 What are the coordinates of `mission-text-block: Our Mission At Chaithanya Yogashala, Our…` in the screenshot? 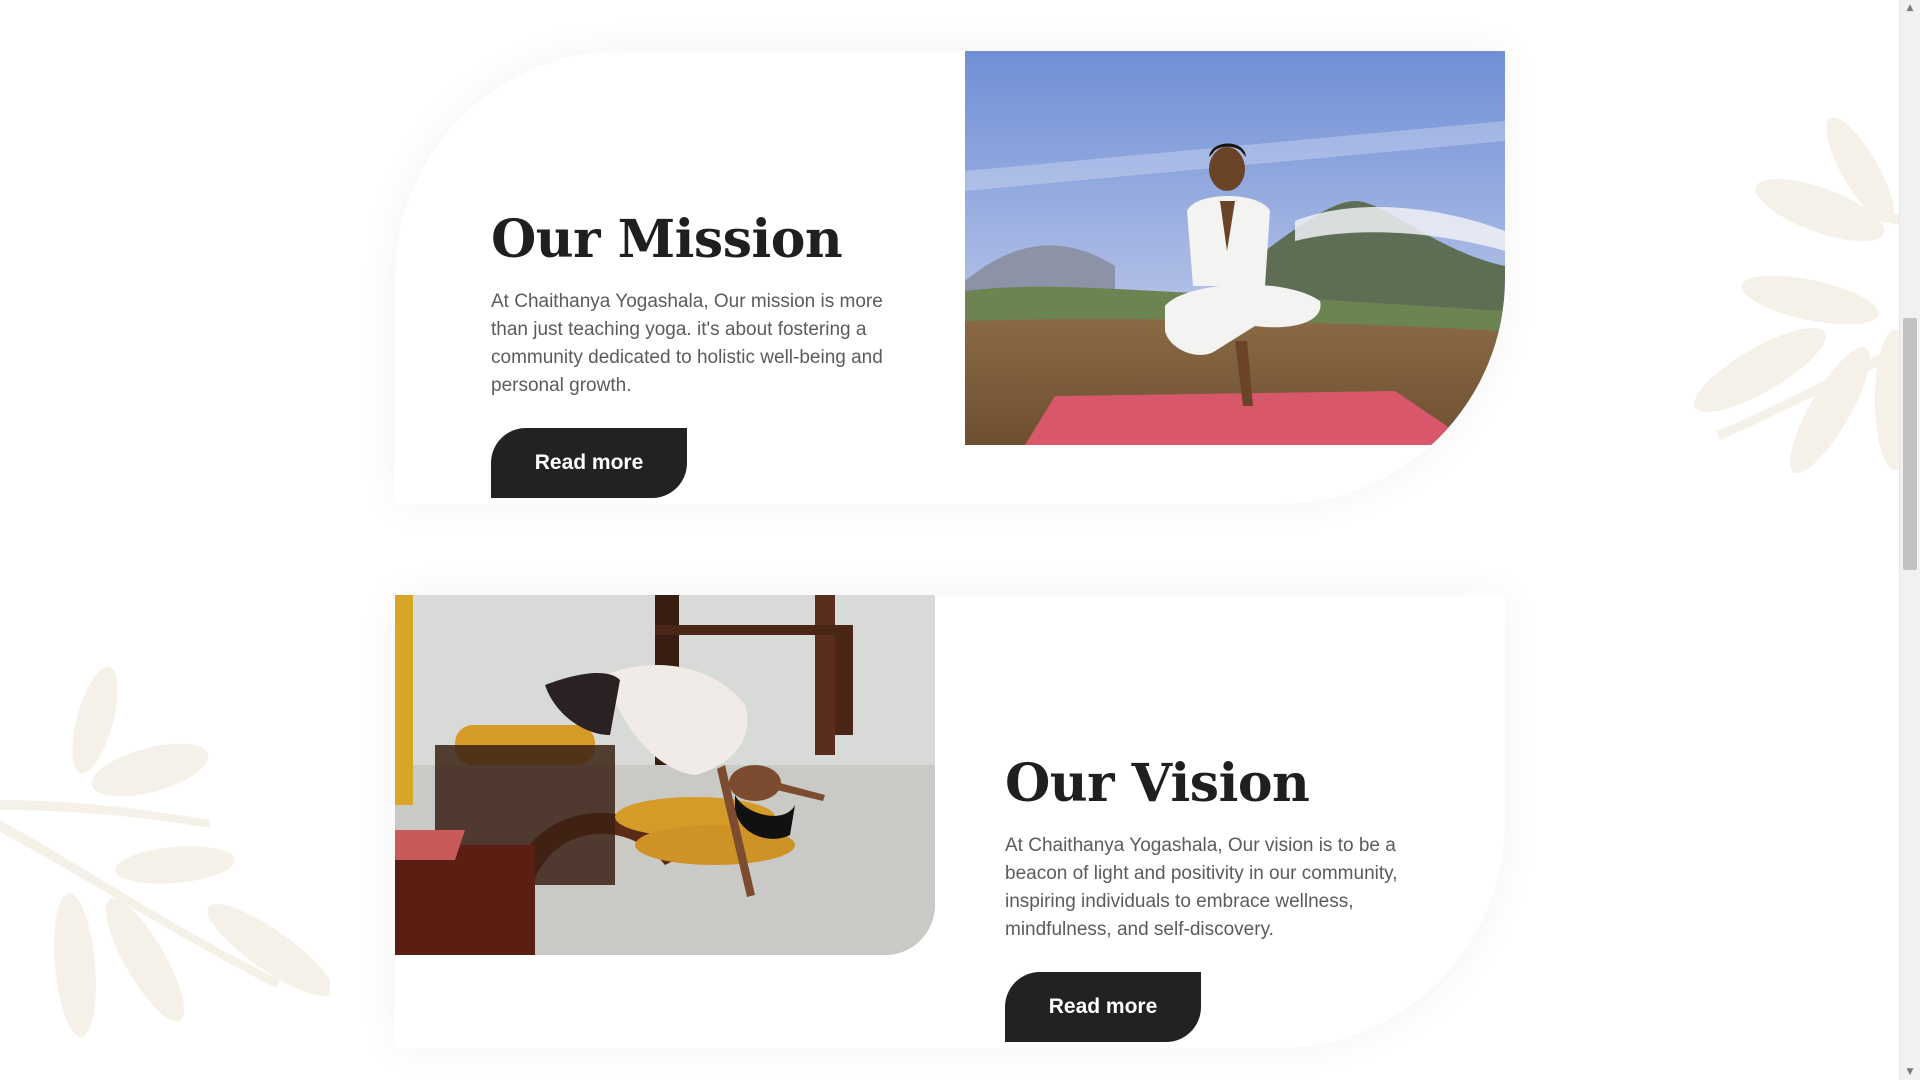 It's located at (701, 305).